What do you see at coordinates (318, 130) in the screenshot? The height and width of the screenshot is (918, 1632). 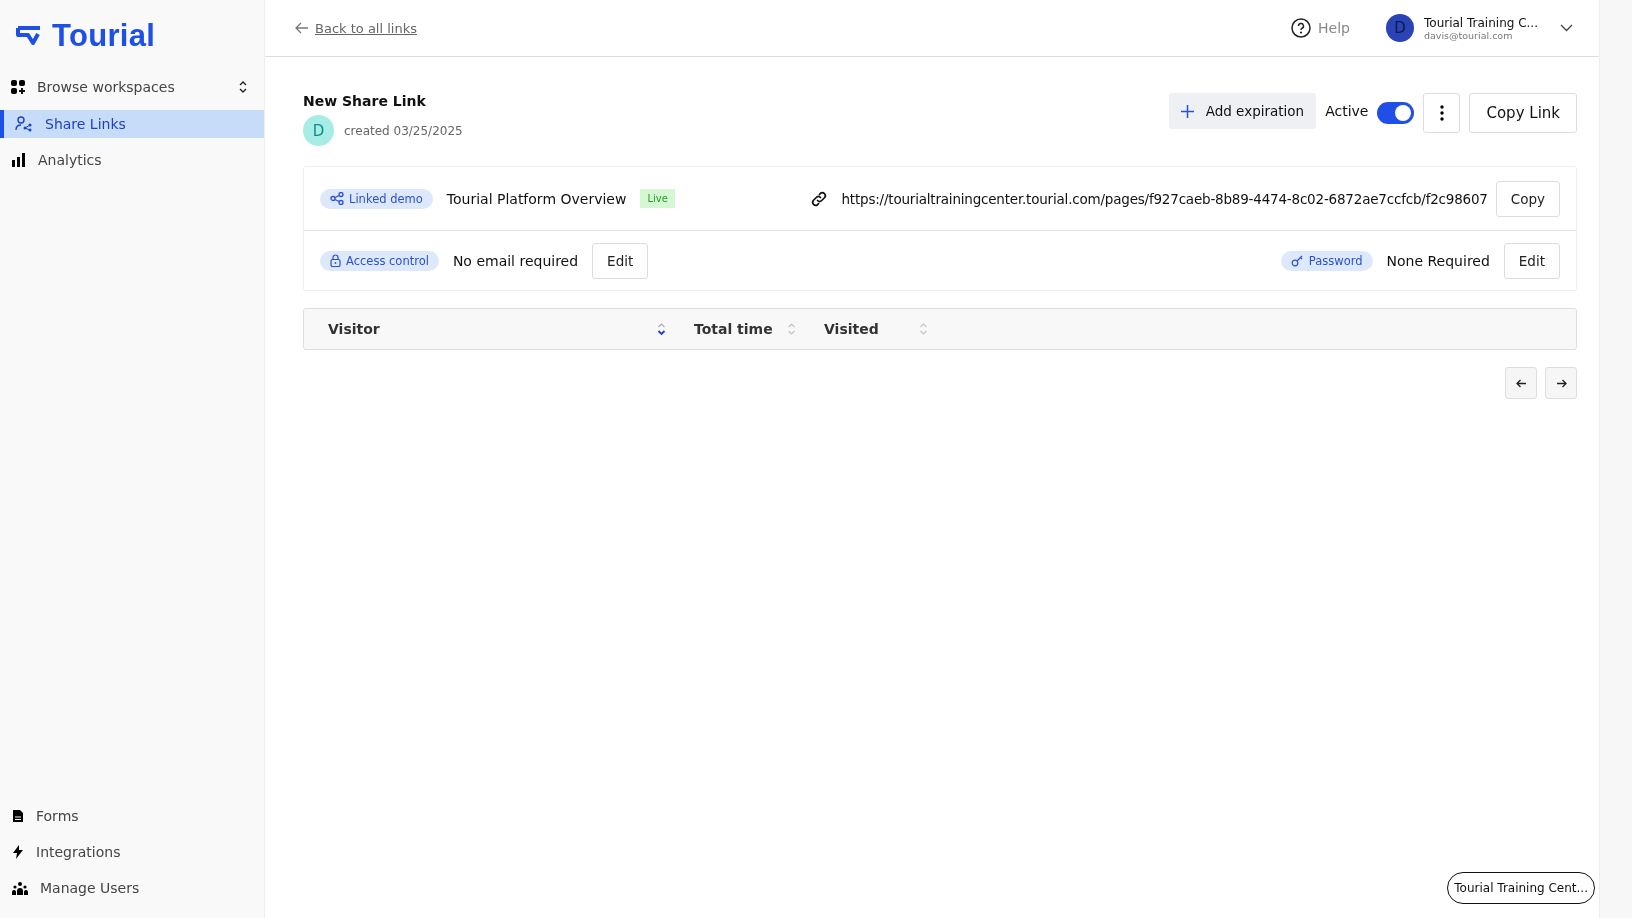 I see `avatar: D` at bounding box center [318, 130].